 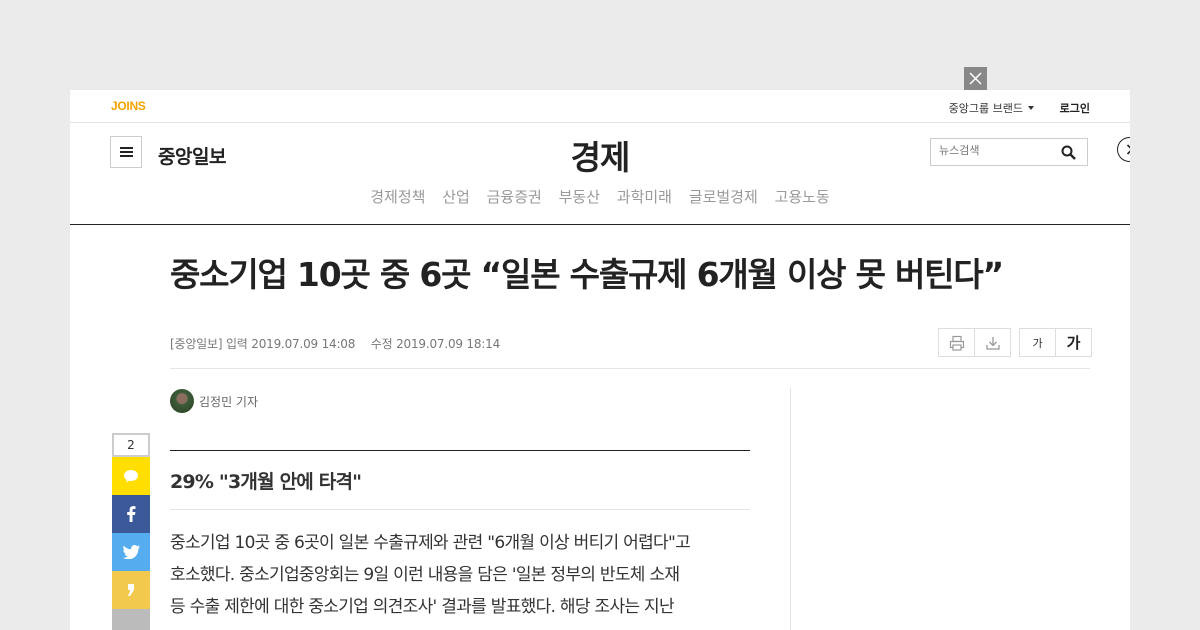 What do you see at coordinates (802, 197) in the screenshot?
I see `nav-item-employment: 고용노동` at bounding box center [802, 197].